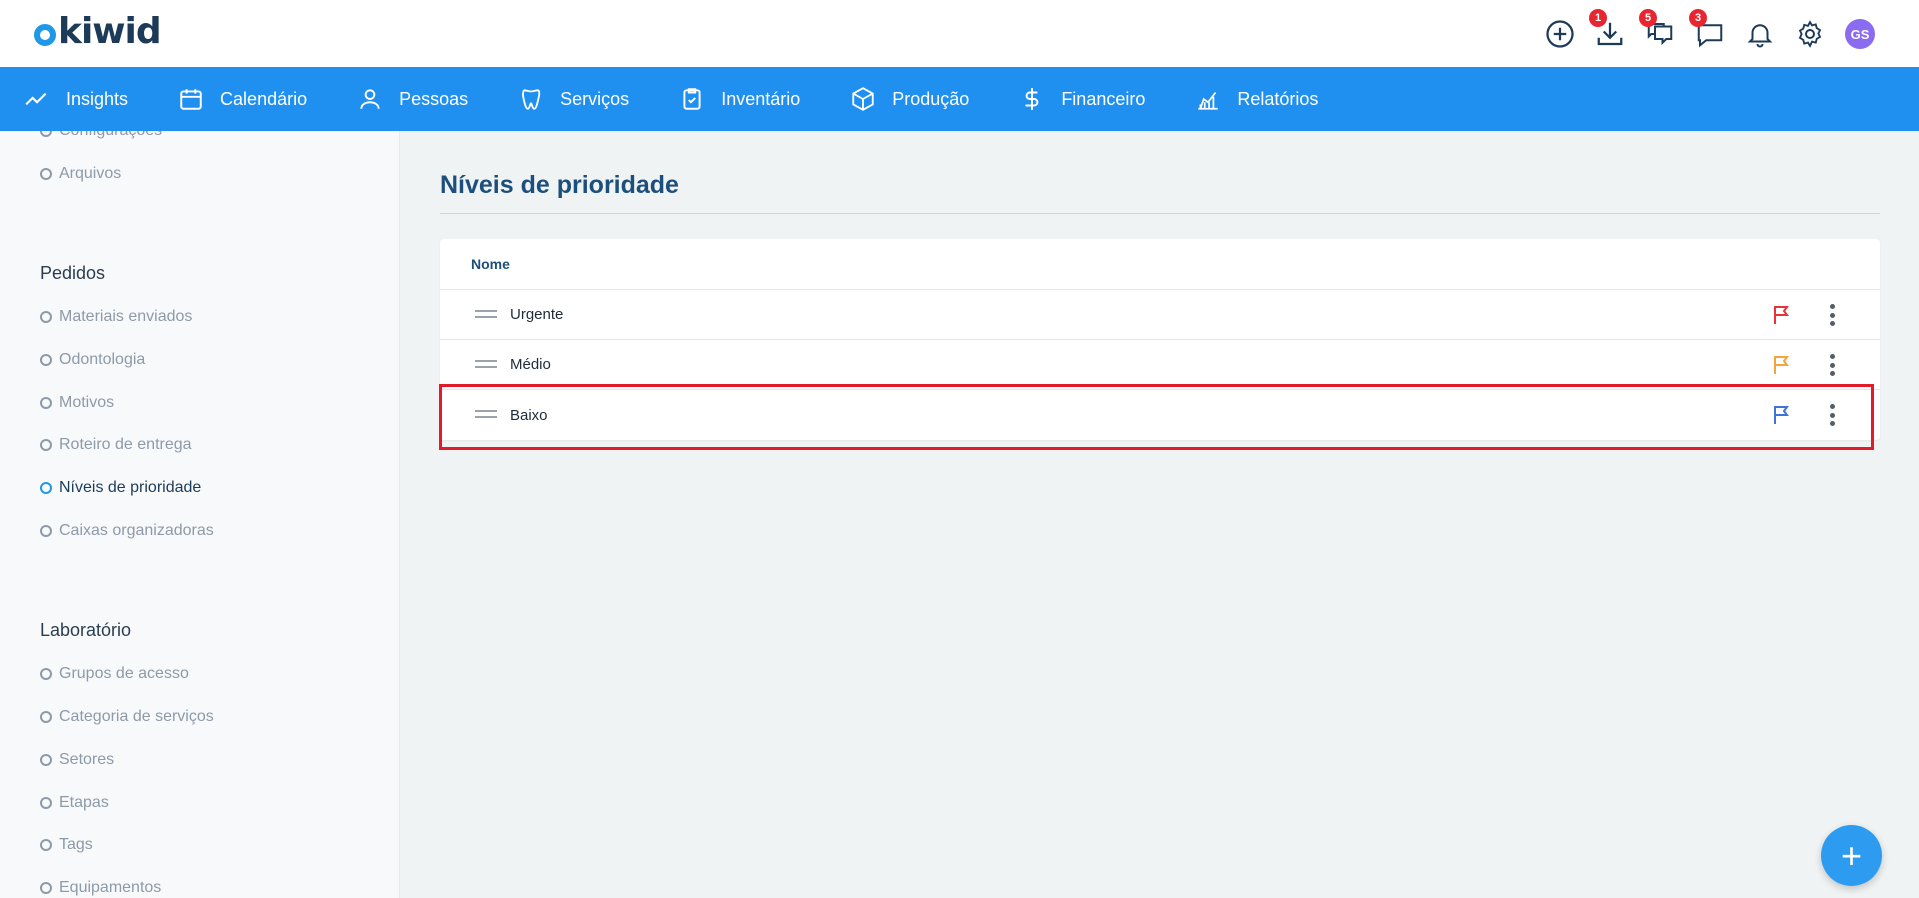 The height and width of the screenshot is (898, 1919). Describe the element at coordinates (531, 99) in the screenshot. I see `tooth-icon` at that location.